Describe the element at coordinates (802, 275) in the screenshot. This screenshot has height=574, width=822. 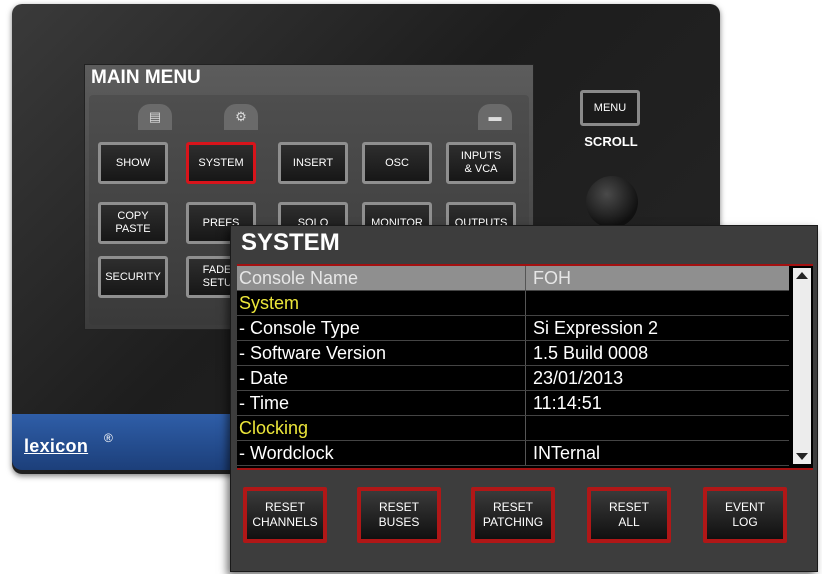
I see `scroll-up-icon` at that location.